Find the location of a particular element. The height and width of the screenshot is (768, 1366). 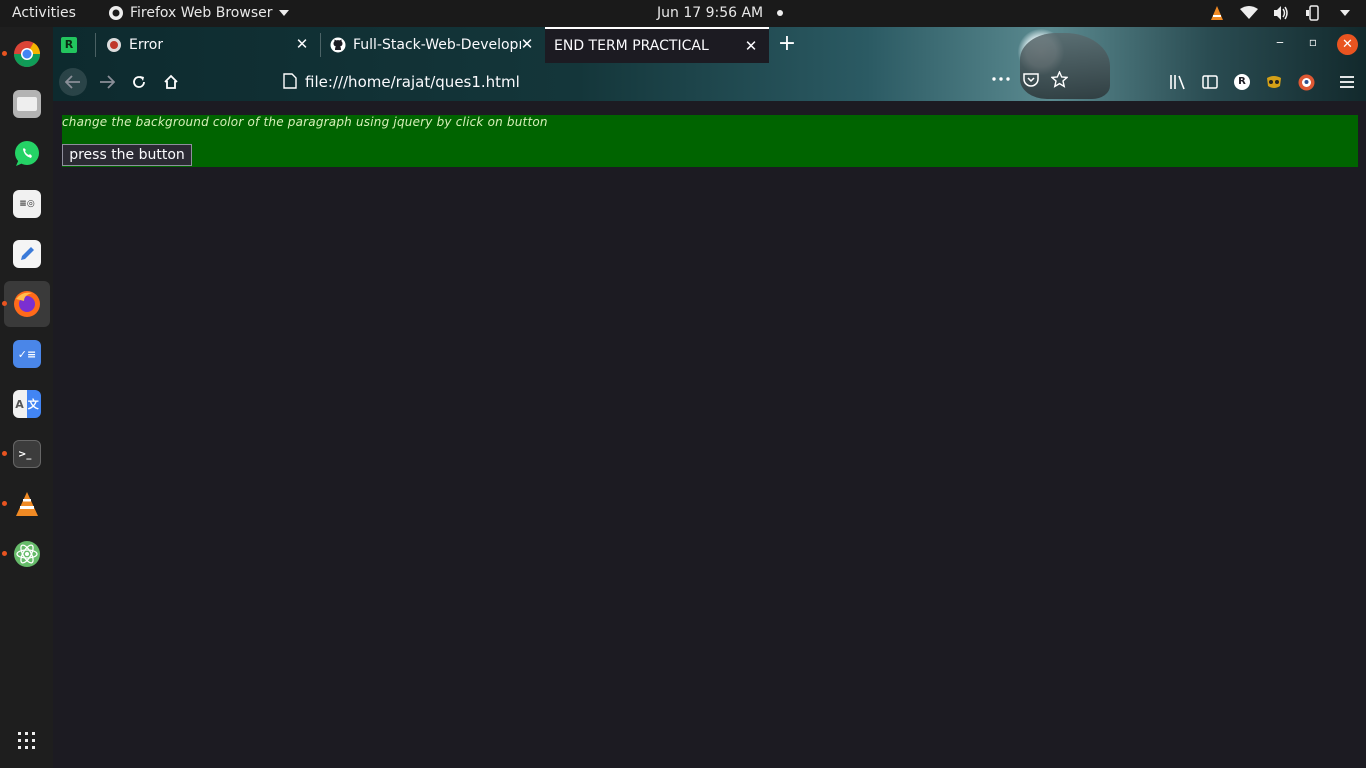

minimize-window-button: ‒ is located at coordinates (1280, 42).